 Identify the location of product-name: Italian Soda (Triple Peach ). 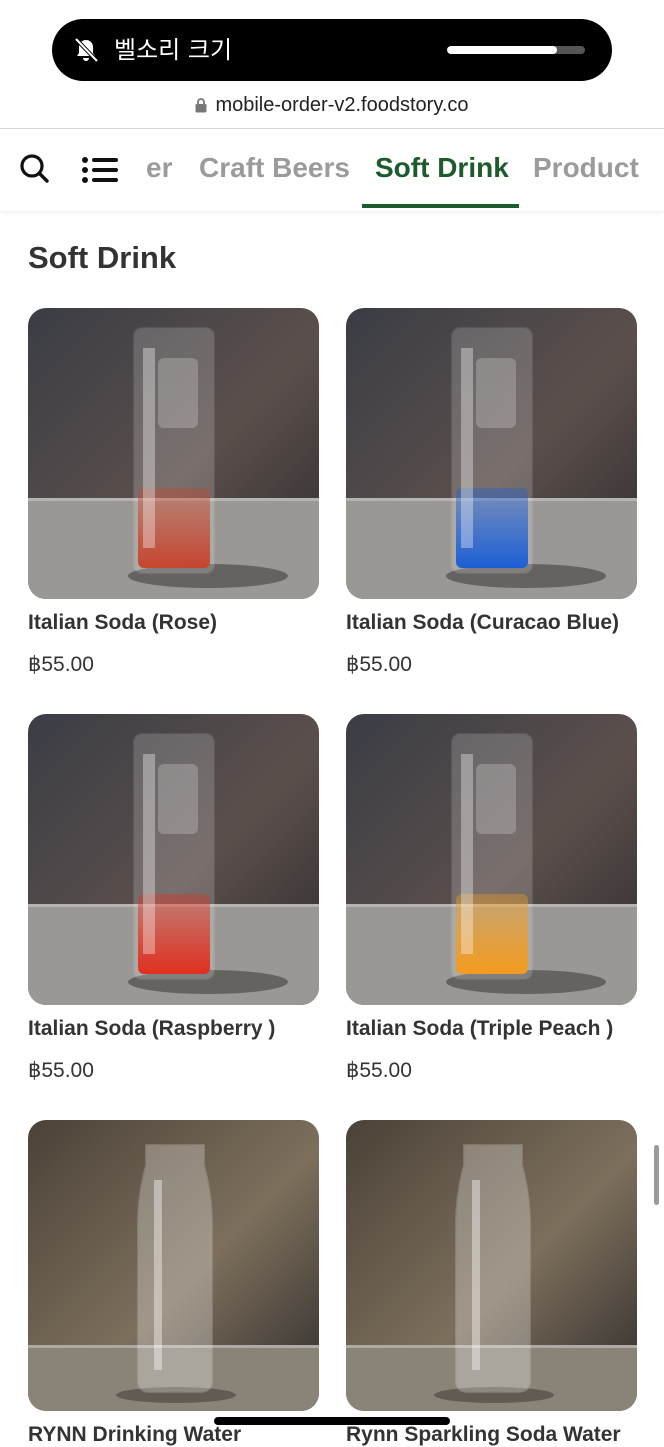
(480, 1028).